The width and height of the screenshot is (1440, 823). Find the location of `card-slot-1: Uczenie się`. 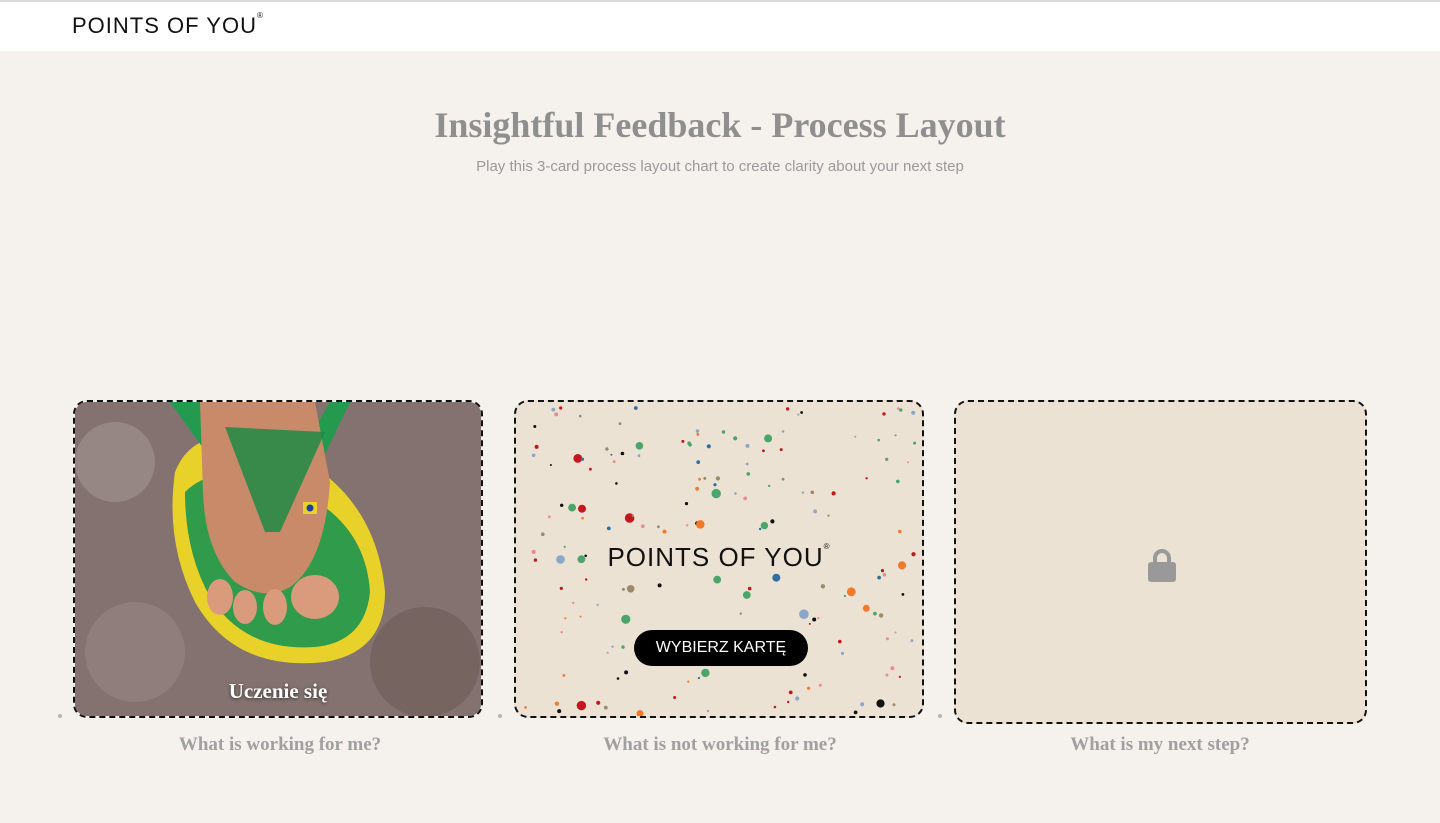

card-slot-1: Uczenie się is located at coordinates (278, 559).